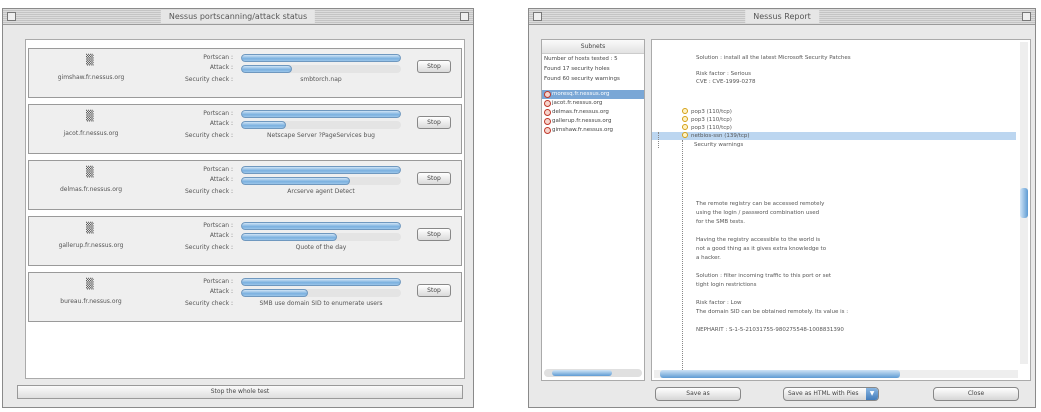 This screenshot has width=1041, height=412. Describe the element at coordinates (581, 59) in the screenshot. I see `hosts-tested-summary: Number of hosts tested : 5` at that location.